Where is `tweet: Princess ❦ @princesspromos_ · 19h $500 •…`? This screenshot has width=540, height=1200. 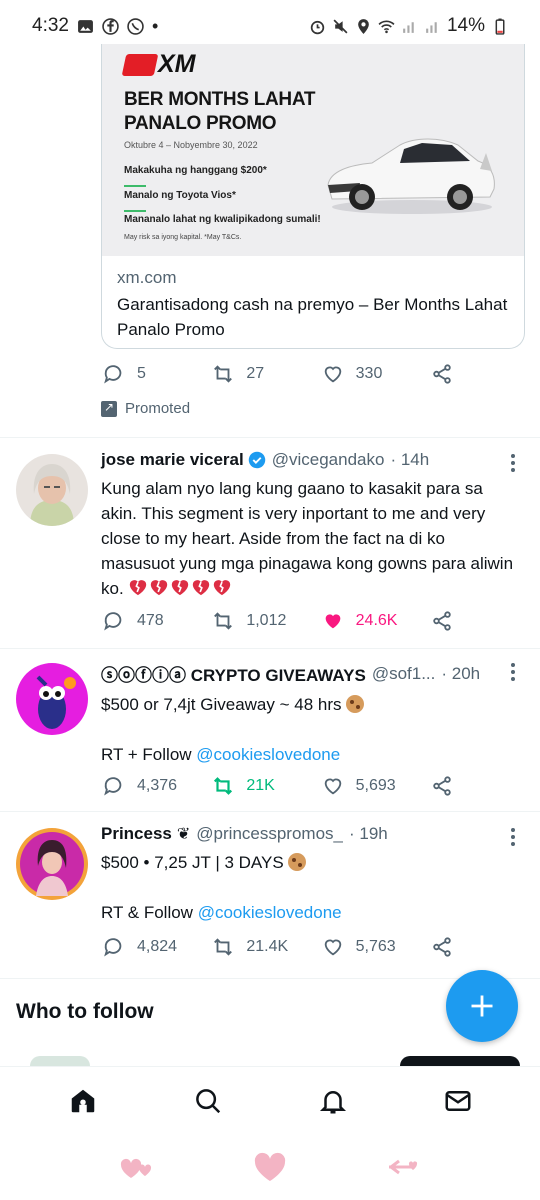 tweet: Princess ❦ @princesspromos_ · 19h $500 •… is located at coordinates (270, 895).